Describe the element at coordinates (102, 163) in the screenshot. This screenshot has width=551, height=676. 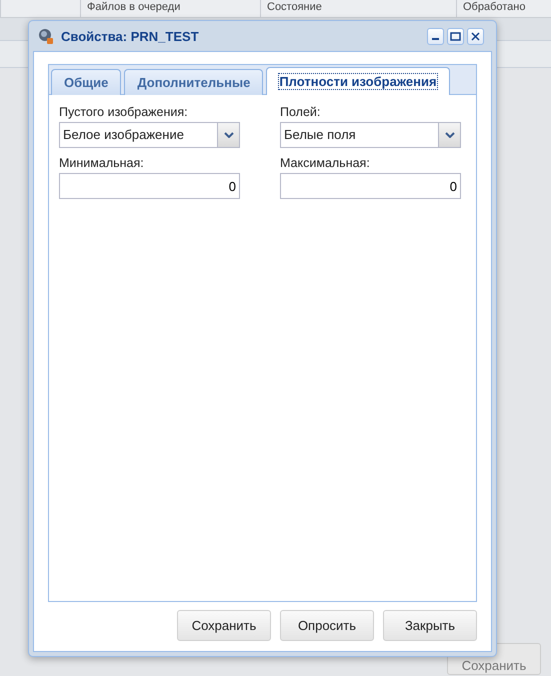
I see `field-label: Минимальная:` at that location.